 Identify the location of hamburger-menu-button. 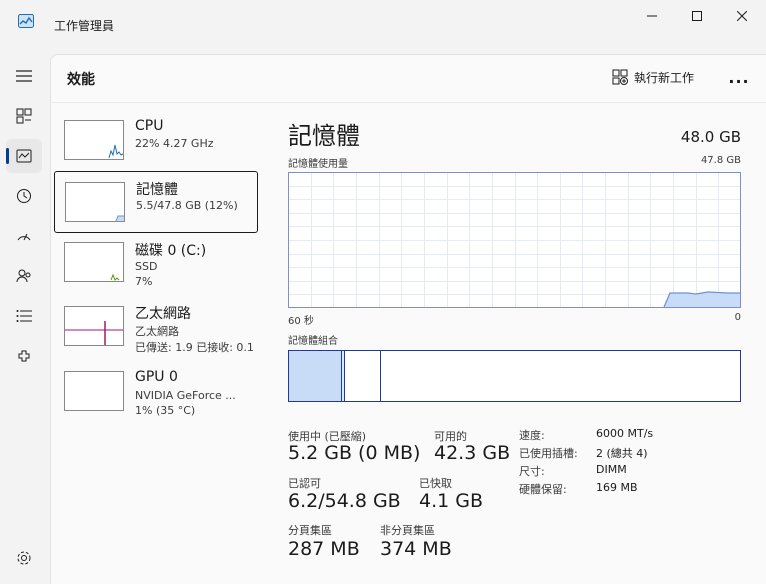
(24, 76).